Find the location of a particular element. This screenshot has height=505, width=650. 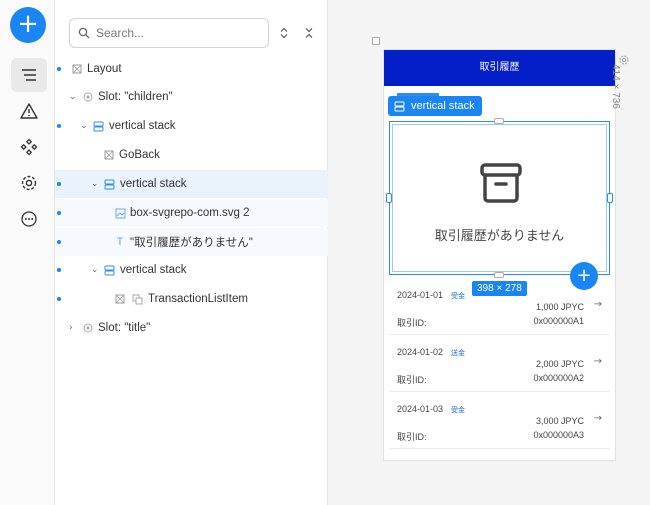

resize-handle-top is located at coordinates (499, 121).